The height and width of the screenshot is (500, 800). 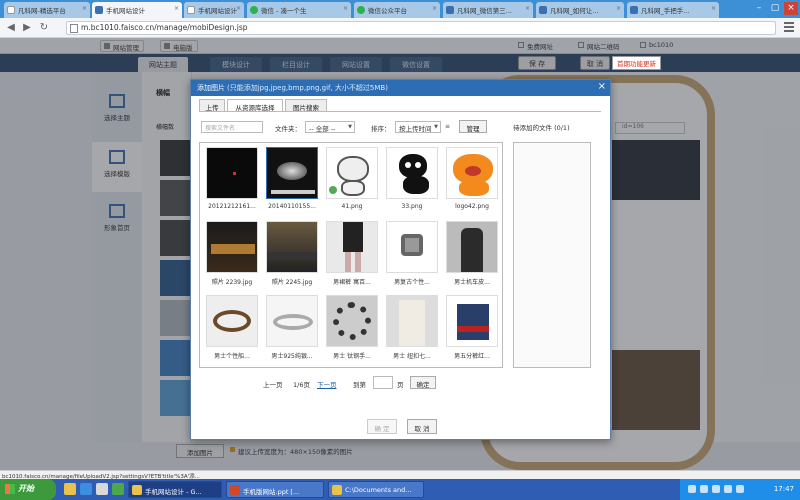 I want to click on update-icon, so click(x=740, y=489).